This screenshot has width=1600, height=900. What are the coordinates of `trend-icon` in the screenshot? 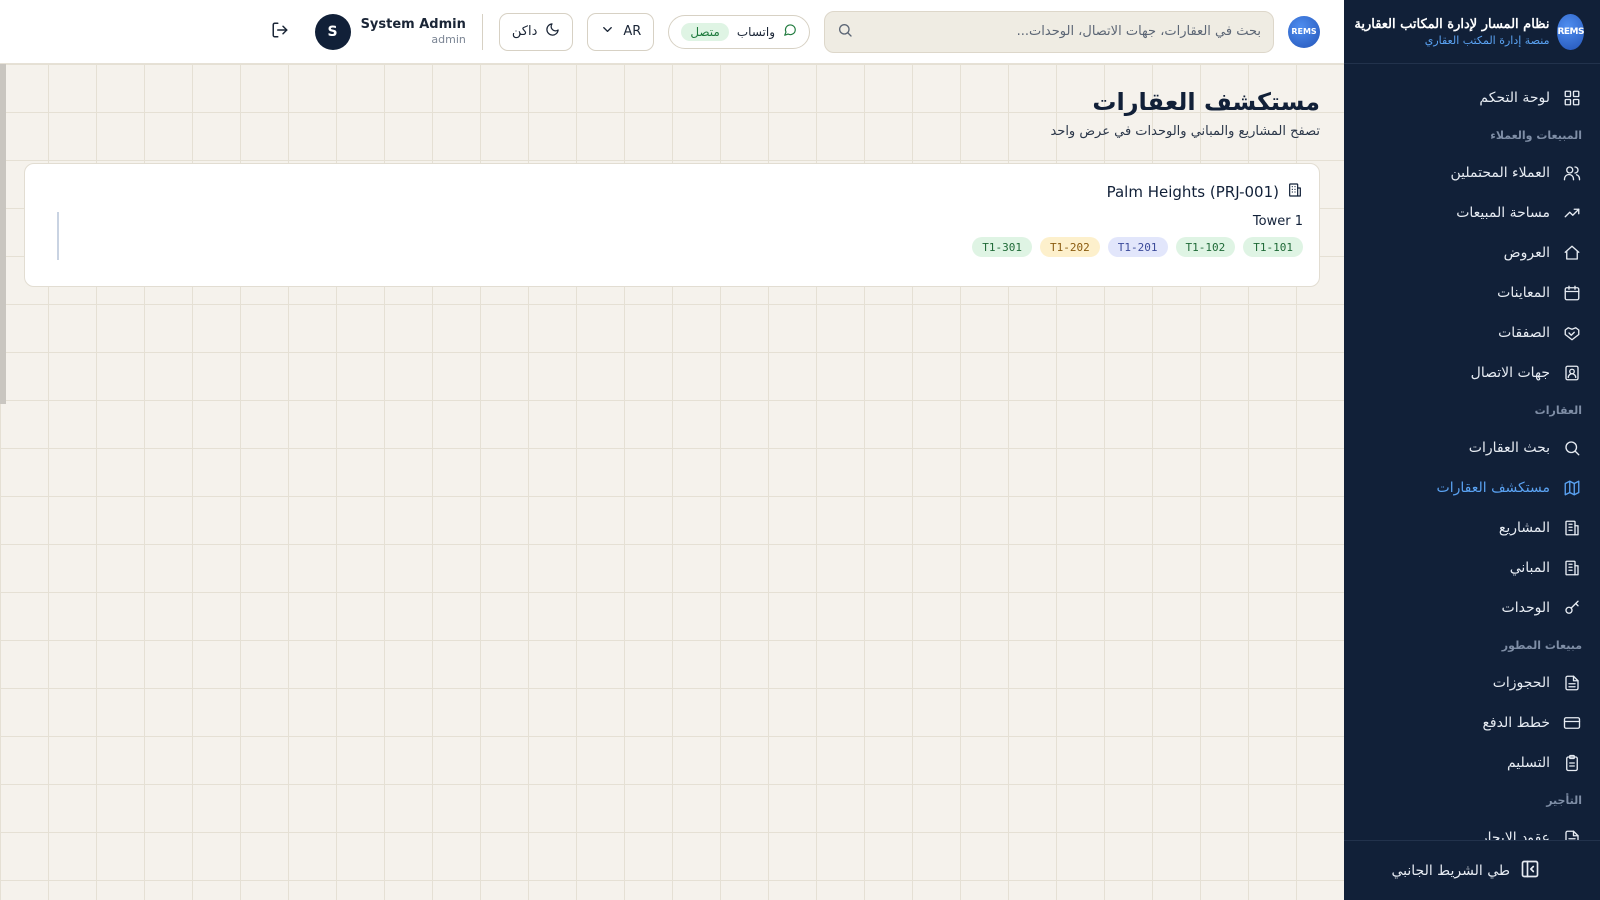 It's located at (1572, 213).